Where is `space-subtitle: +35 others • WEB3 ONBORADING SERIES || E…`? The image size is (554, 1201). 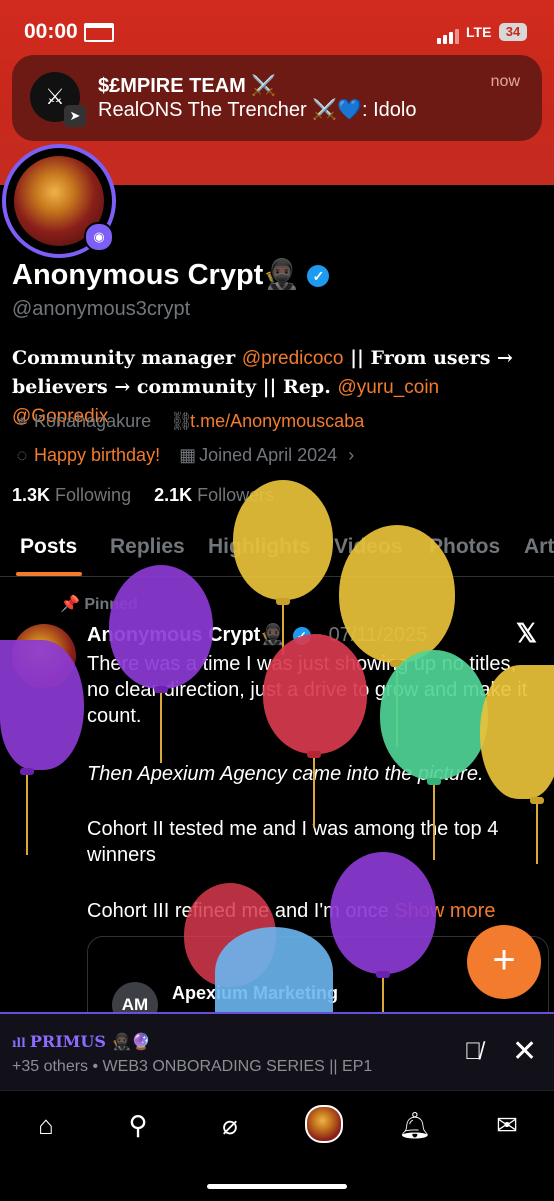
space-subtitle: +35 others • WEB3 ONBORADING SERIES || E… is located at coordinates (192, 1066).